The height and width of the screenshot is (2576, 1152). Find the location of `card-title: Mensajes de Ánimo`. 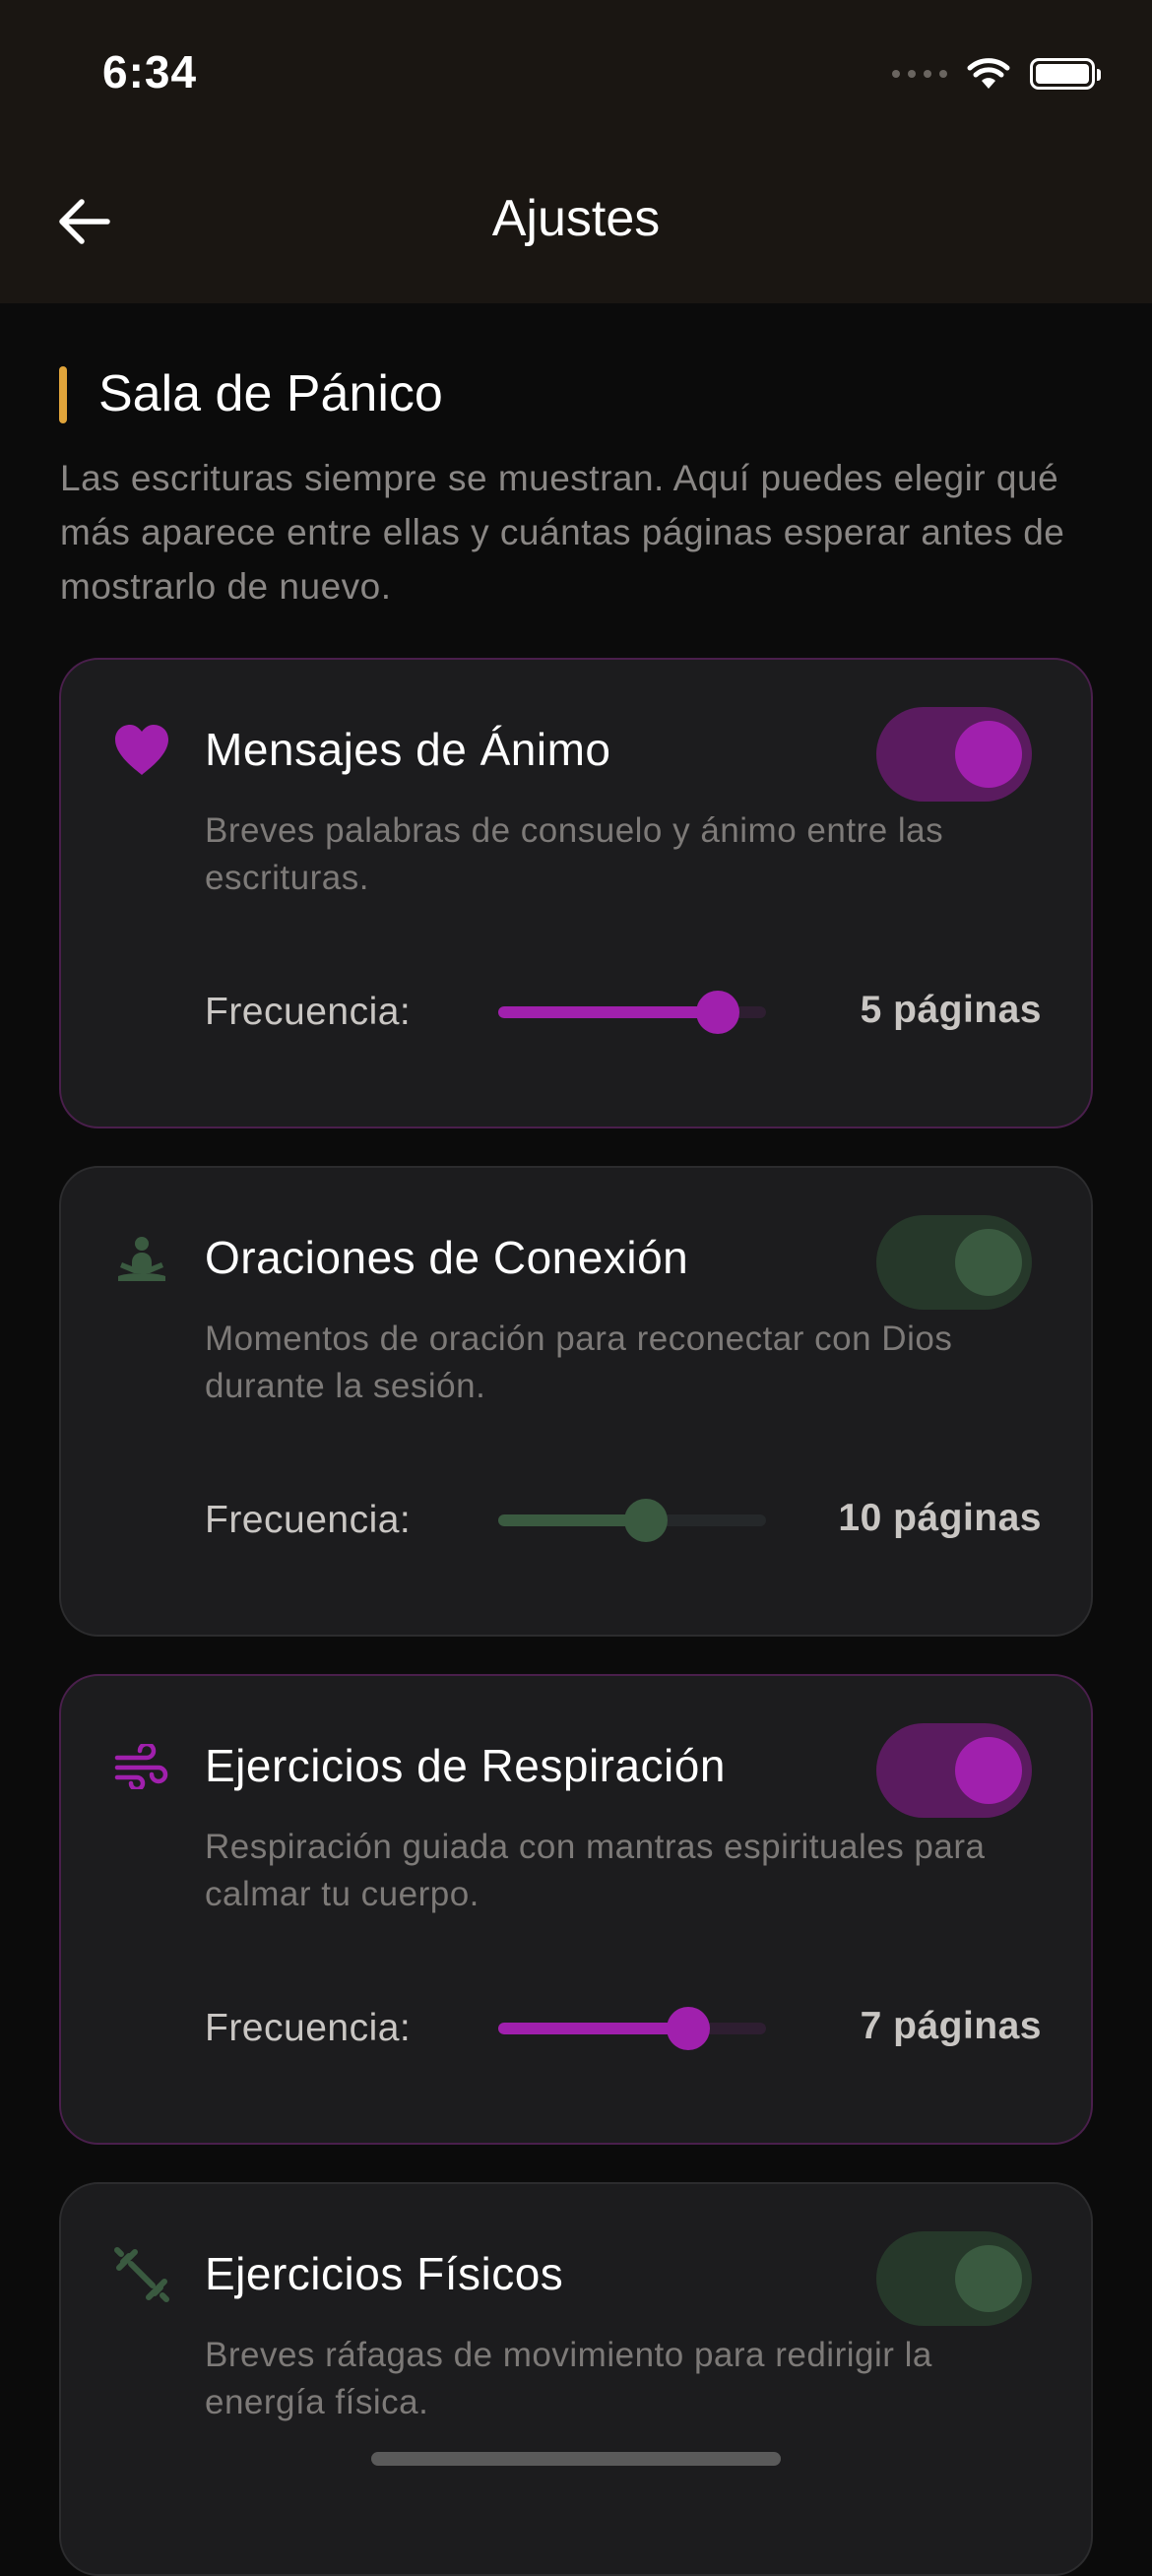

card-title: Mensajes de Ánimo is located at coordinates (408, 749).